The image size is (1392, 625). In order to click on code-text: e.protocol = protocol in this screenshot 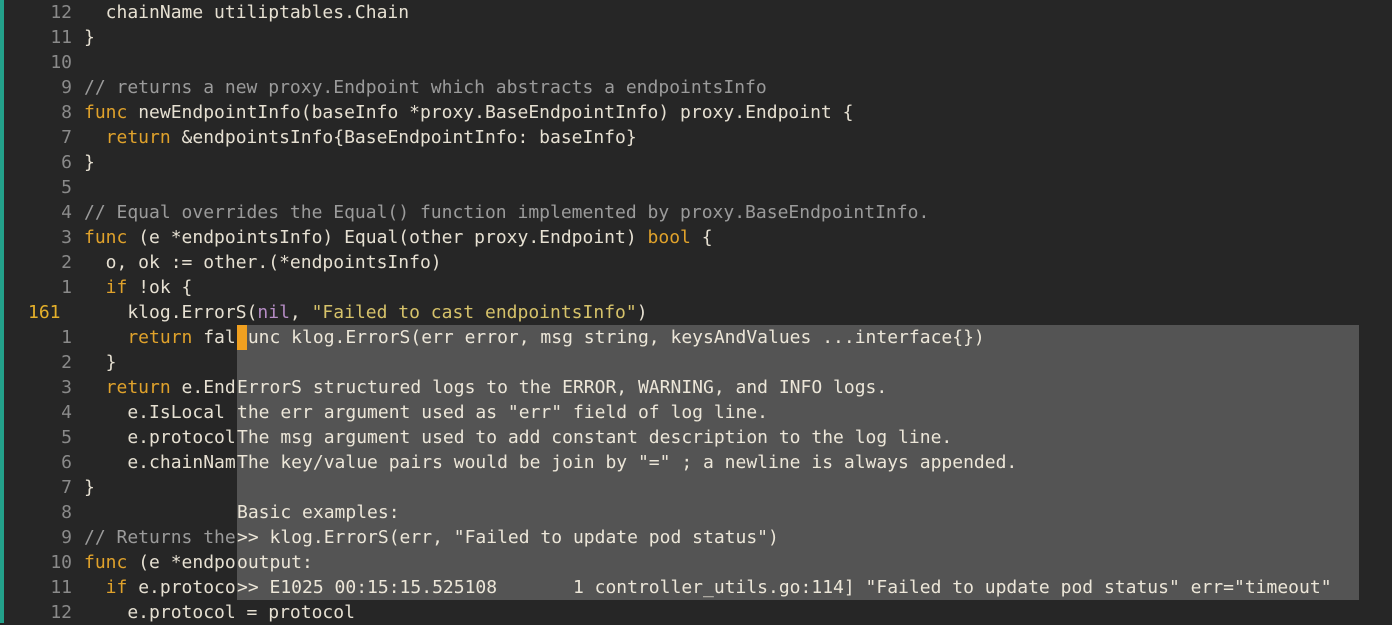, I will do `click(219, 612)`.